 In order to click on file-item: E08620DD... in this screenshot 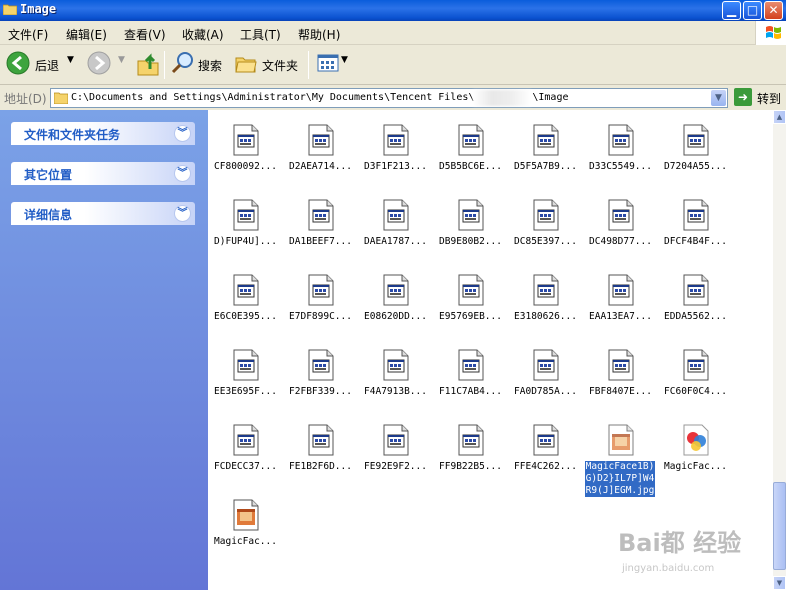, I will do `click(395, 296)`.